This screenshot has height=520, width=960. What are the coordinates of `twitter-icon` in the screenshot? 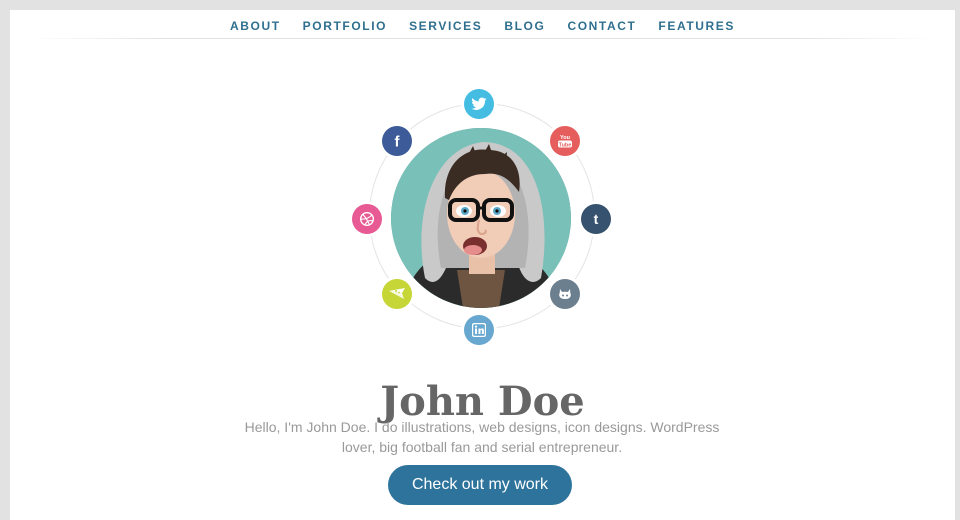 It's located at (479, 103).